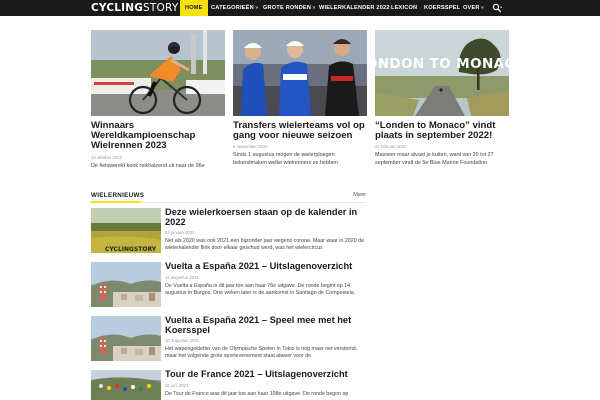 The width and height of the screenshot is (600, 400). I want to click on nav-item-lexicon: LEXICON, so click(404, 8).